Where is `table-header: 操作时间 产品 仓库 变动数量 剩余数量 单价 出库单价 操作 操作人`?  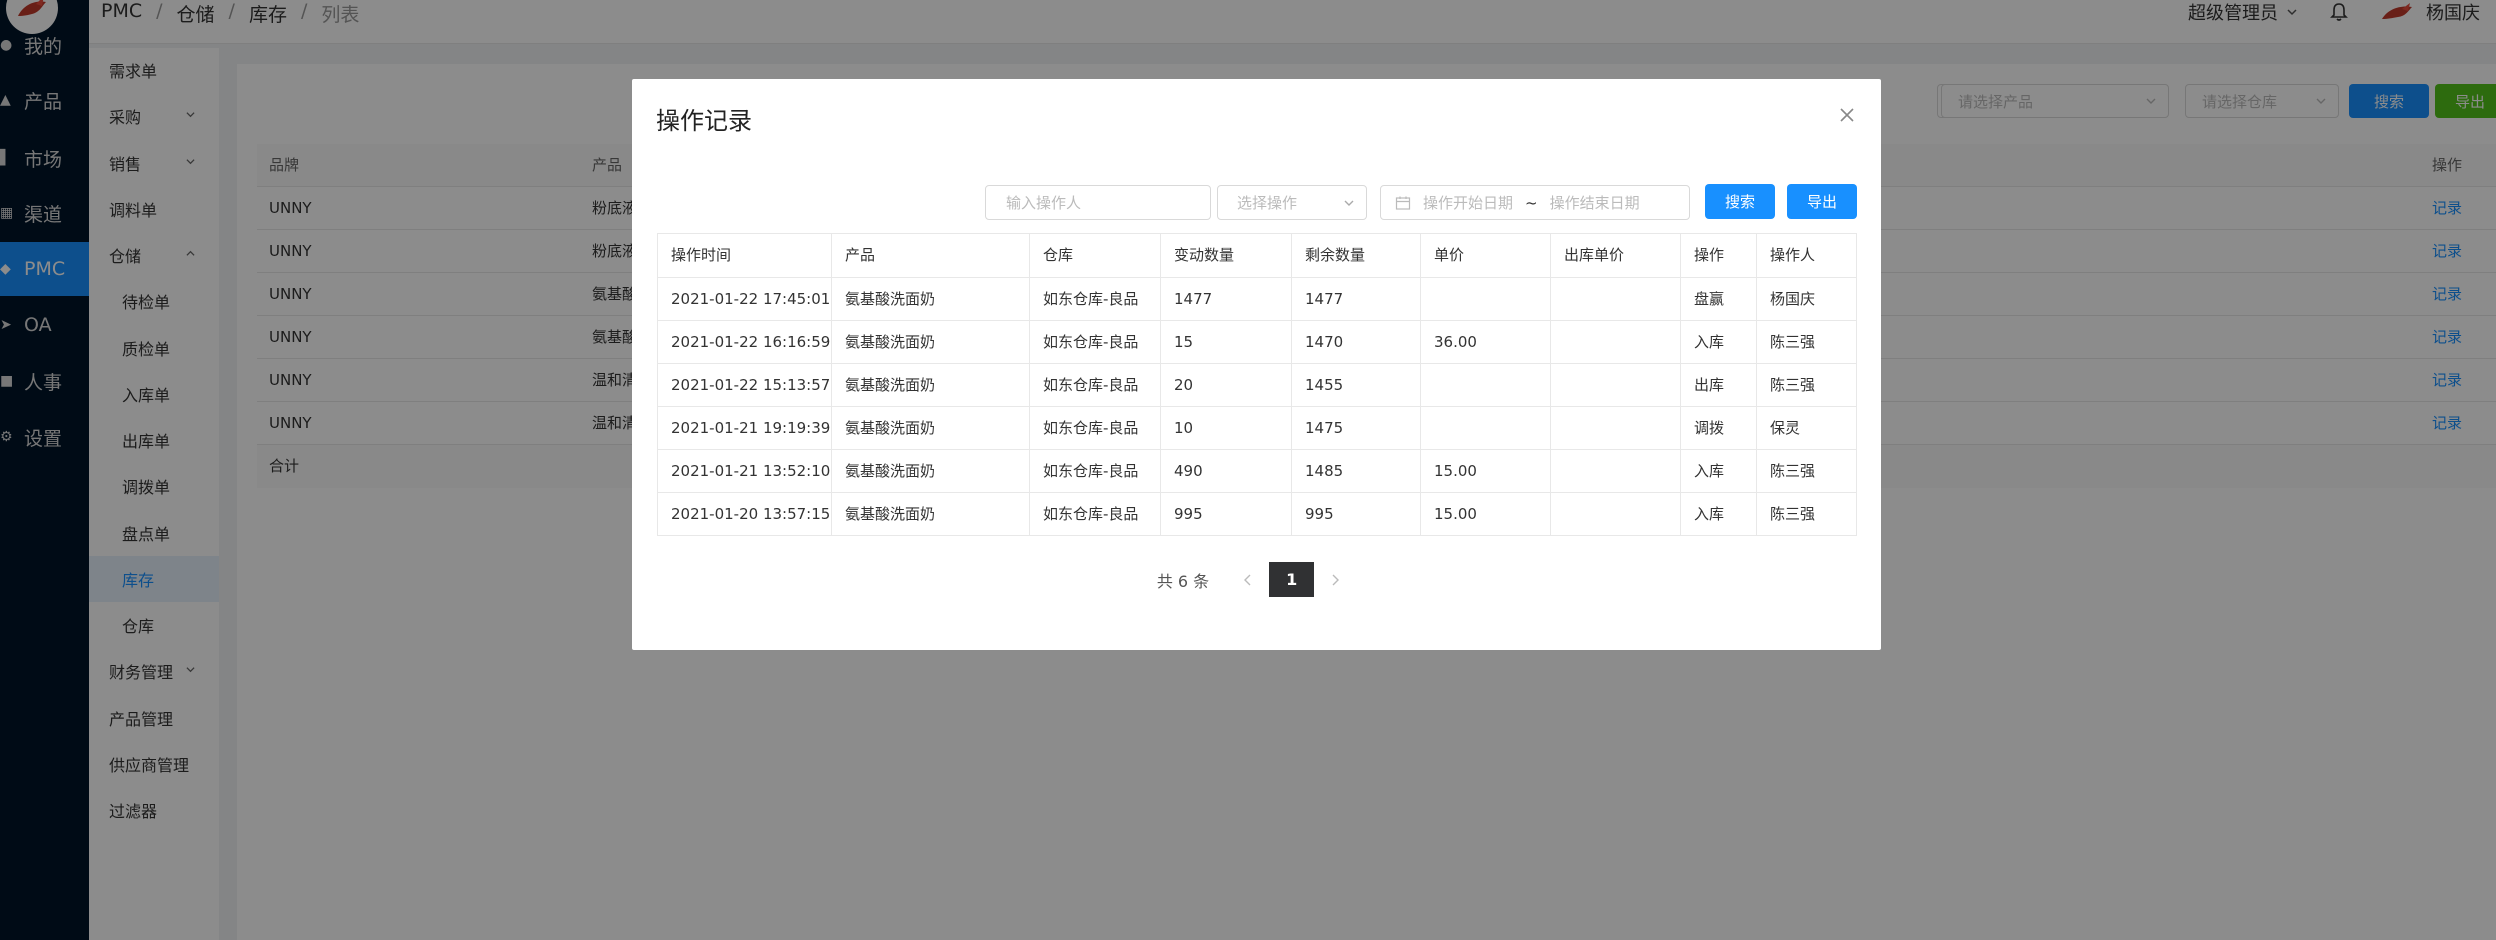 table-header: 操作时间 产品 仓库 变动数量 剩余数量 单价 出库单价 操作 操作人 is located at coordinates (1257, 255).